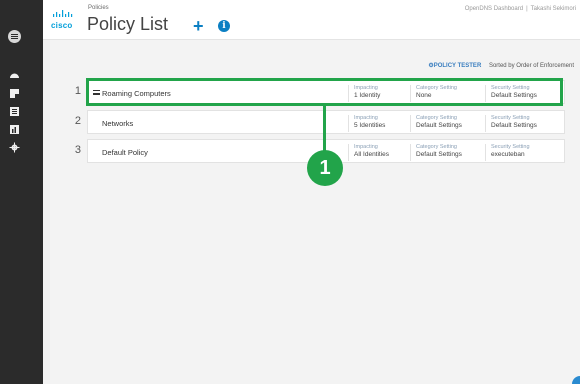 The image size is (580, 384). Describe the element at coordinates (14, 111) in the screenshot. I see `policies-icon` at that location.